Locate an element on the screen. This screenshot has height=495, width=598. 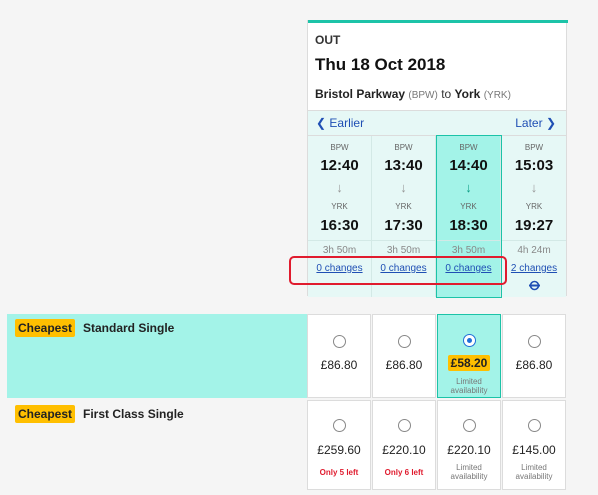
destination-station: York is located at coordinates (467, 94).